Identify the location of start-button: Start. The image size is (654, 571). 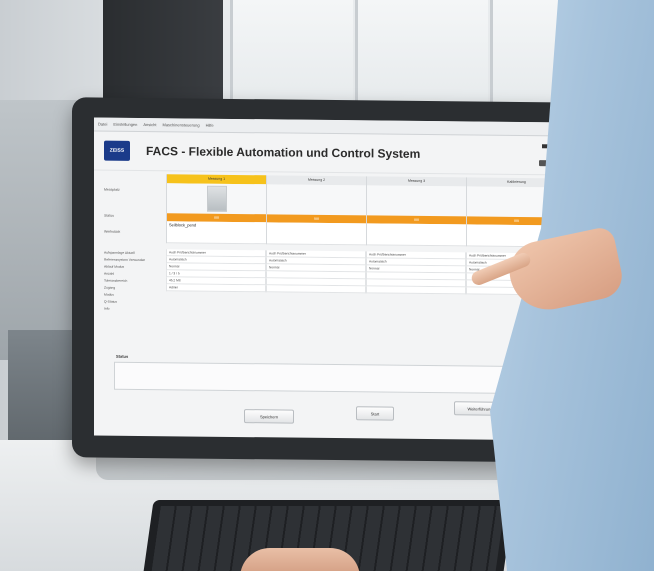
(375, 413).